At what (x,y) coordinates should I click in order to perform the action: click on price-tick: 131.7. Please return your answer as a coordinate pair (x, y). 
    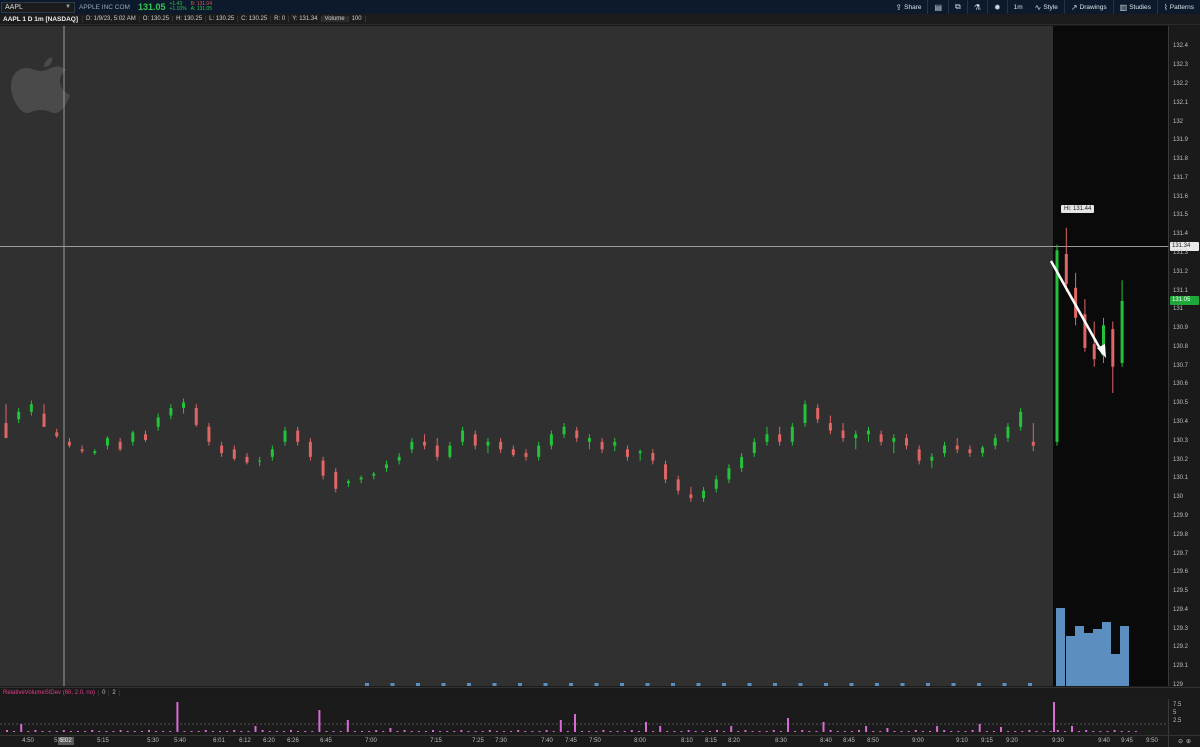
    Looking at the image, I should click on (1181, 177).